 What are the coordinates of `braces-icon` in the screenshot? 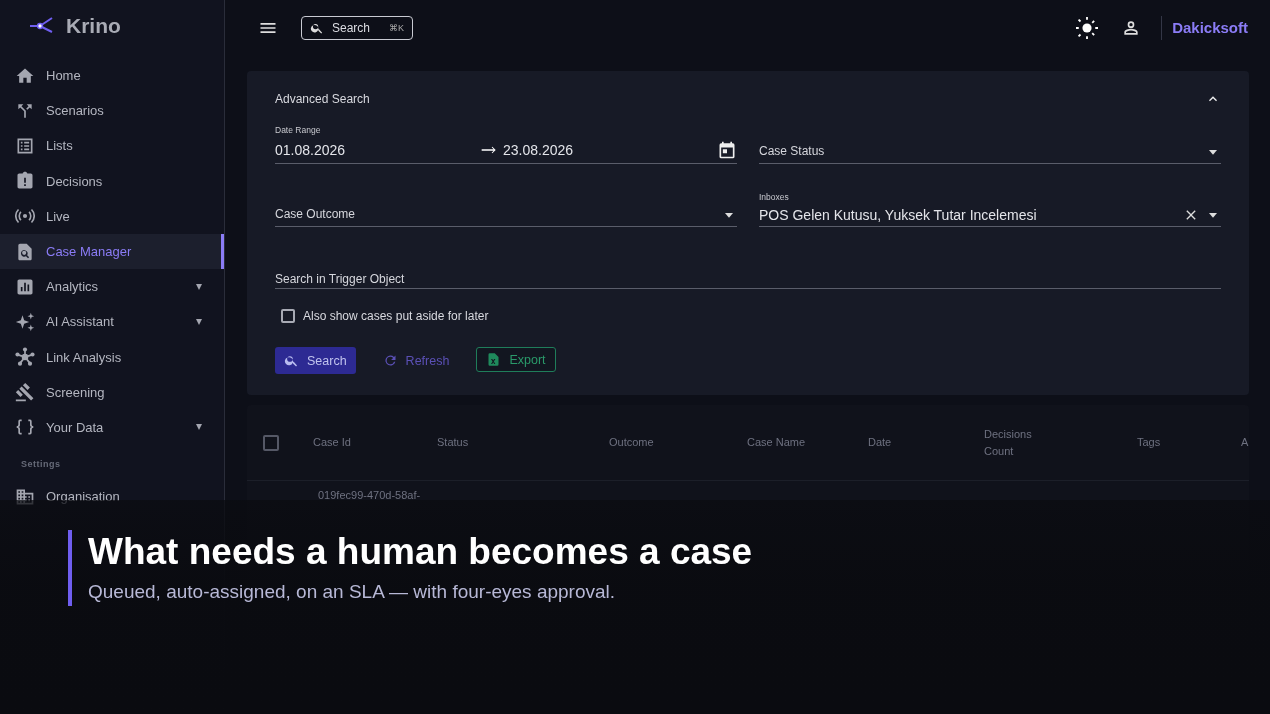 It's located at (25, 427).